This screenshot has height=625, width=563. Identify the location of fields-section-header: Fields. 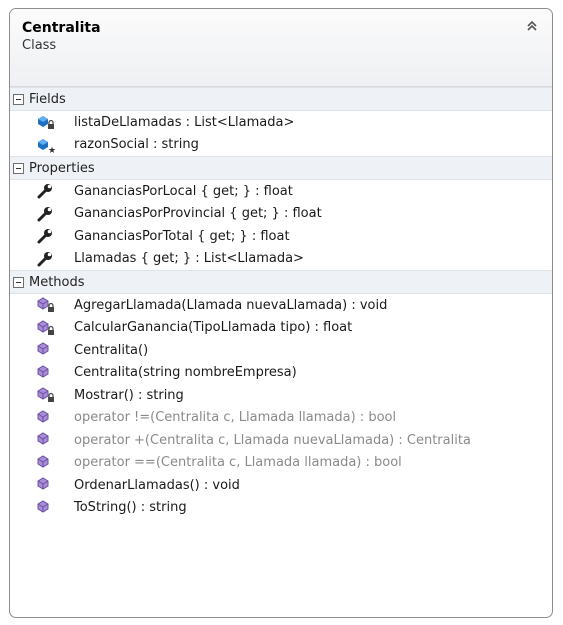
(281, 99).